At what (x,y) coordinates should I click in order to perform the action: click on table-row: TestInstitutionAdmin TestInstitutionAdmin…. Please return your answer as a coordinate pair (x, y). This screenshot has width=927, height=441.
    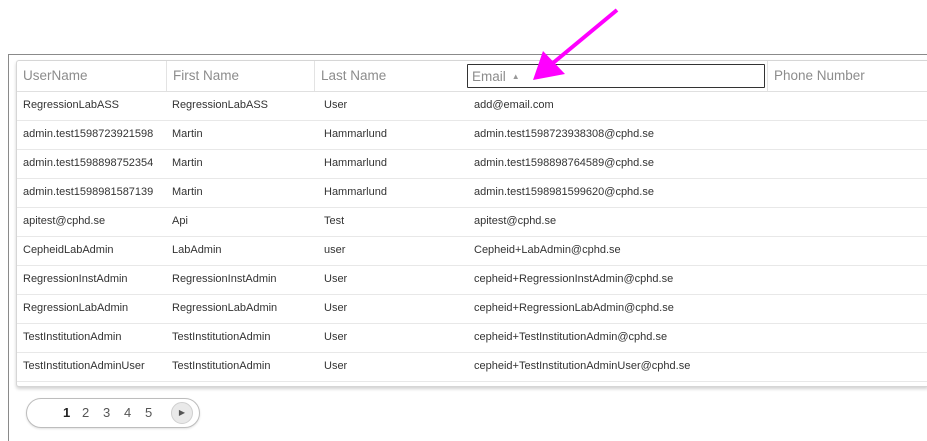
    Looking at the image, I should click on (472, 338).